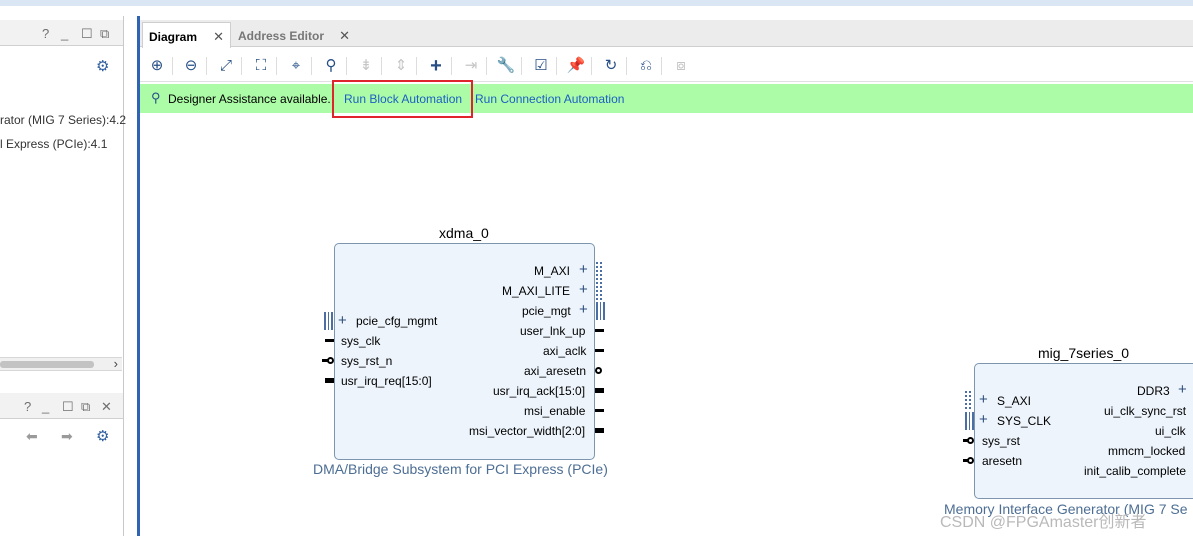 This screenshot has height=536, width=1193. Describe the element at coordinates (555, 371) in the screenshot. I see `port-axi-aresetn: axi_aresetn` at that location.